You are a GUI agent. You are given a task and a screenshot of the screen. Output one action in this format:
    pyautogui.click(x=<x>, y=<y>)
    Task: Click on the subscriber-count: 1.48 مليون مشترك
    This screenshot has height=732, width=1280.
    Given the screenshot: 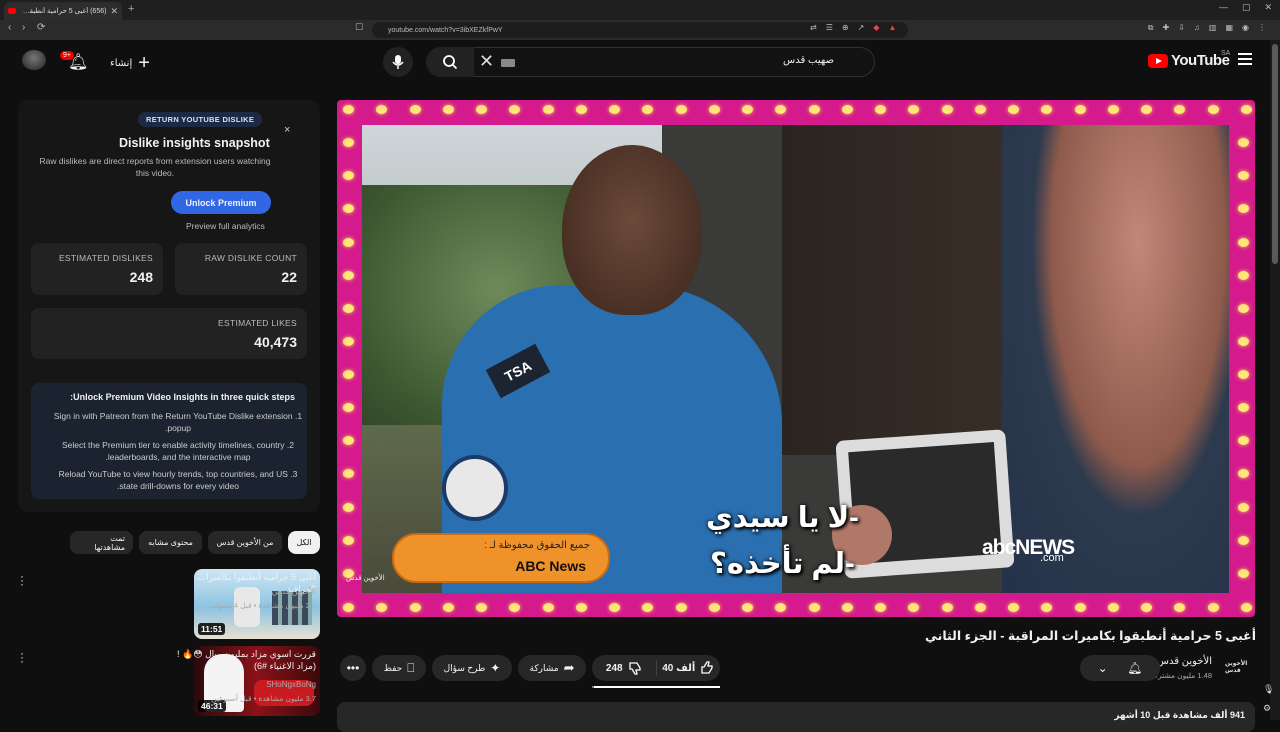 What is the action you would take?
    pyautogui.click(x=1181, y=675)
    